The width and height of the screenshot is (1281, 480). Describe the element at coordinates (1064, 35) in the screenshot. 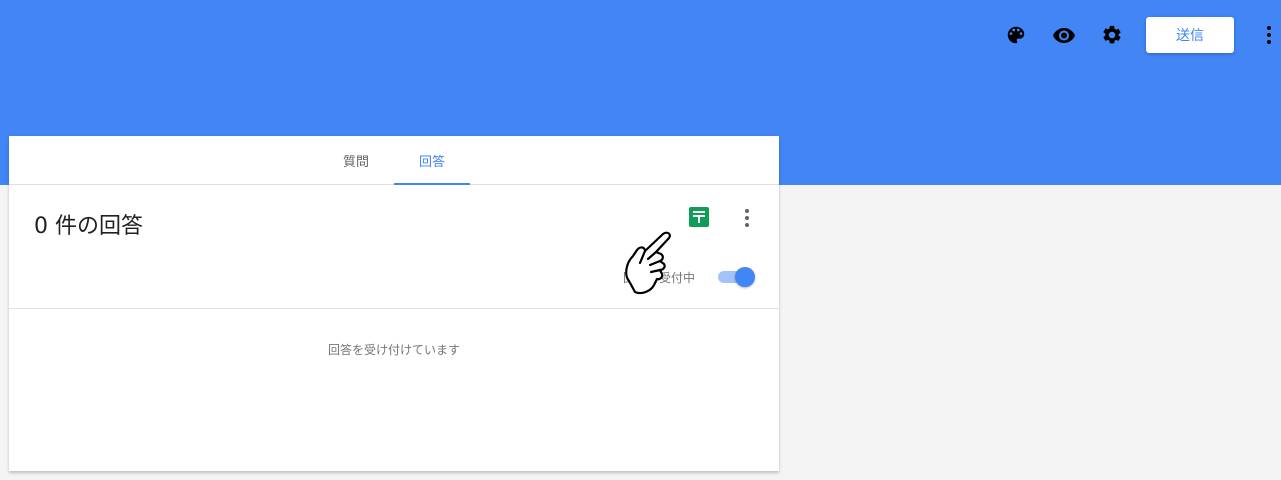

I see `eye-icon` at that location.